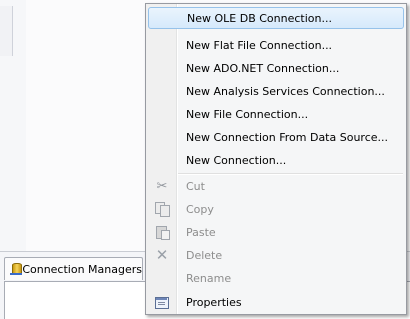  Describe the element at coordinates (276, 302) in the screenshot. I see `menu-item-properties: Properties` at that location.